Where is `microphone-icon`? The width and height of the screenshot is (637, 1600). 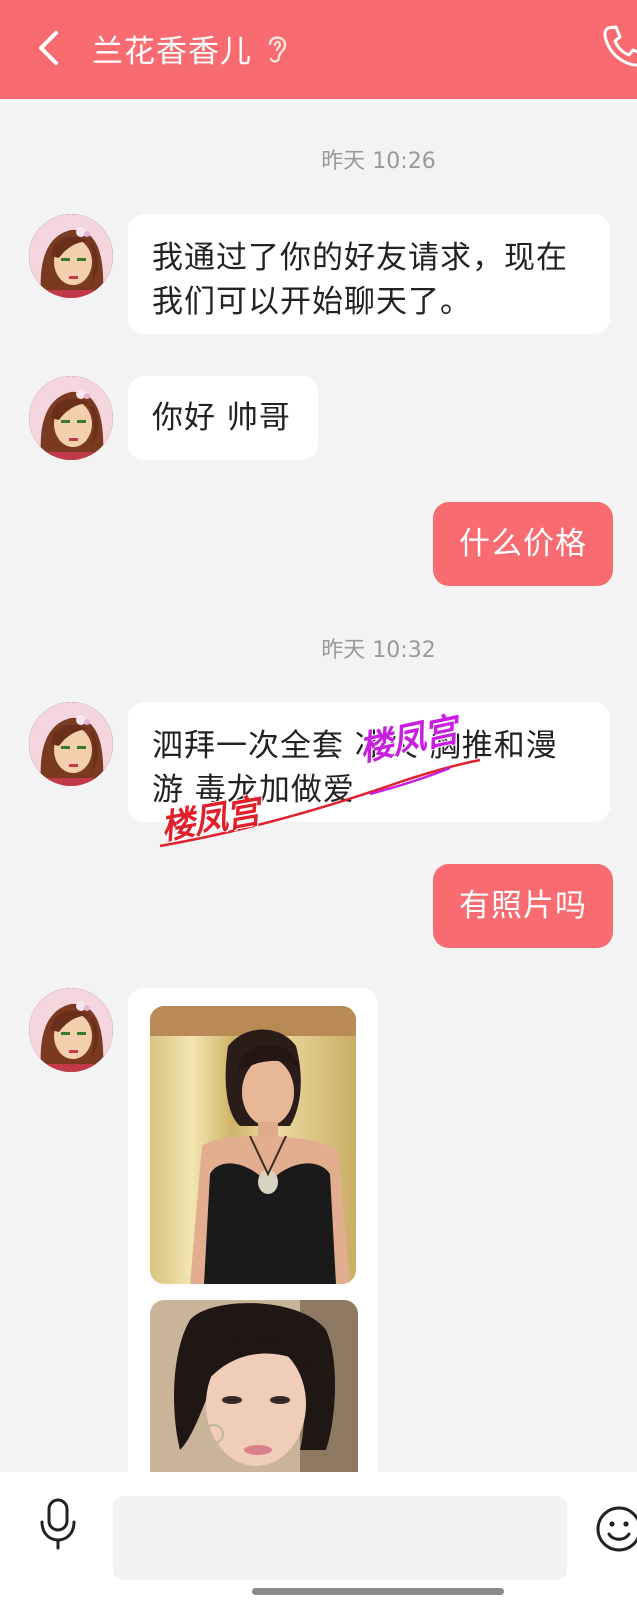 microphone-icon is located at coordinates (58, 1524).